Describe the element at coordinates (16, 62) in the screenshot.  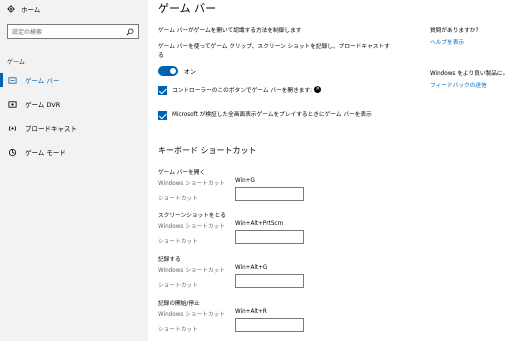
I see `sidebar-group-label: ゲーム` at that location.